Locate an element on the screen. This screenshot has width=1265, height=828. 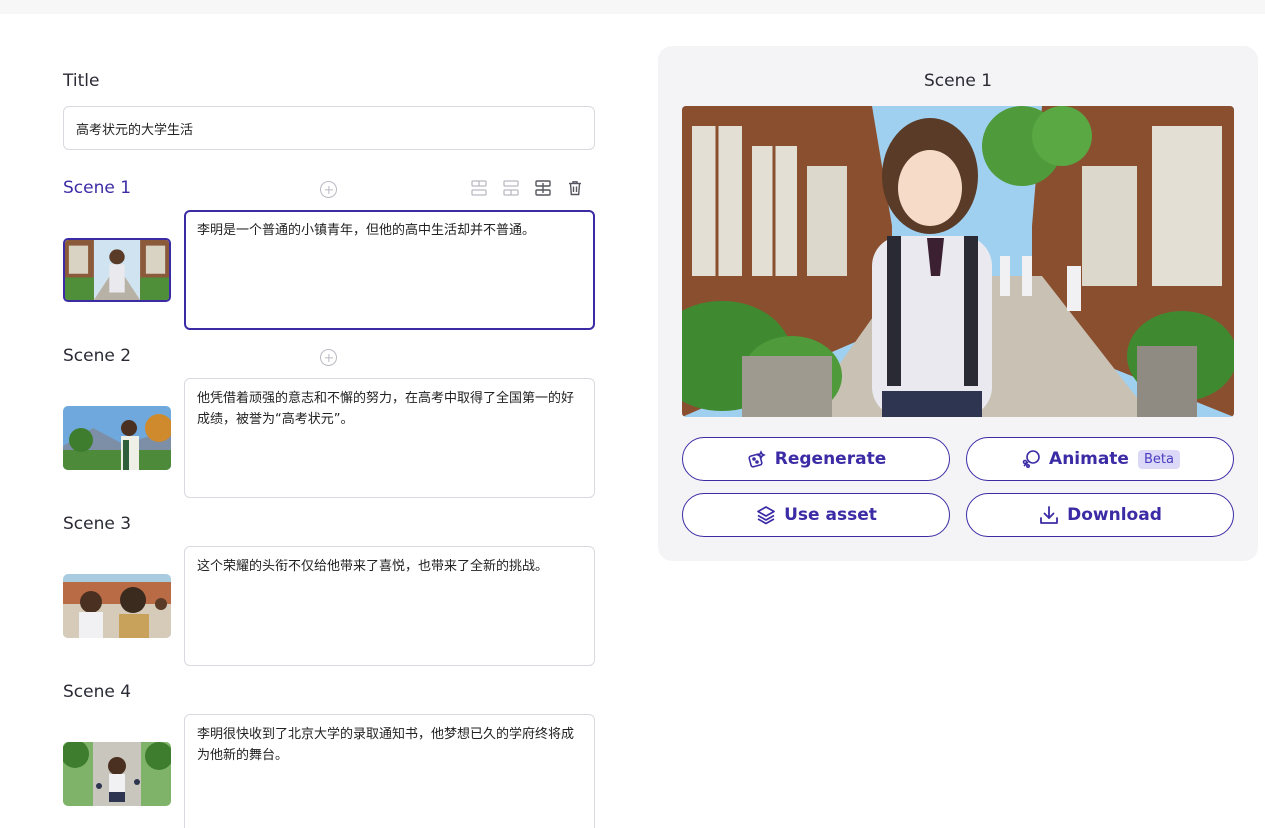
animate-button: Animate Beta is located at coordinates (1100, 459).